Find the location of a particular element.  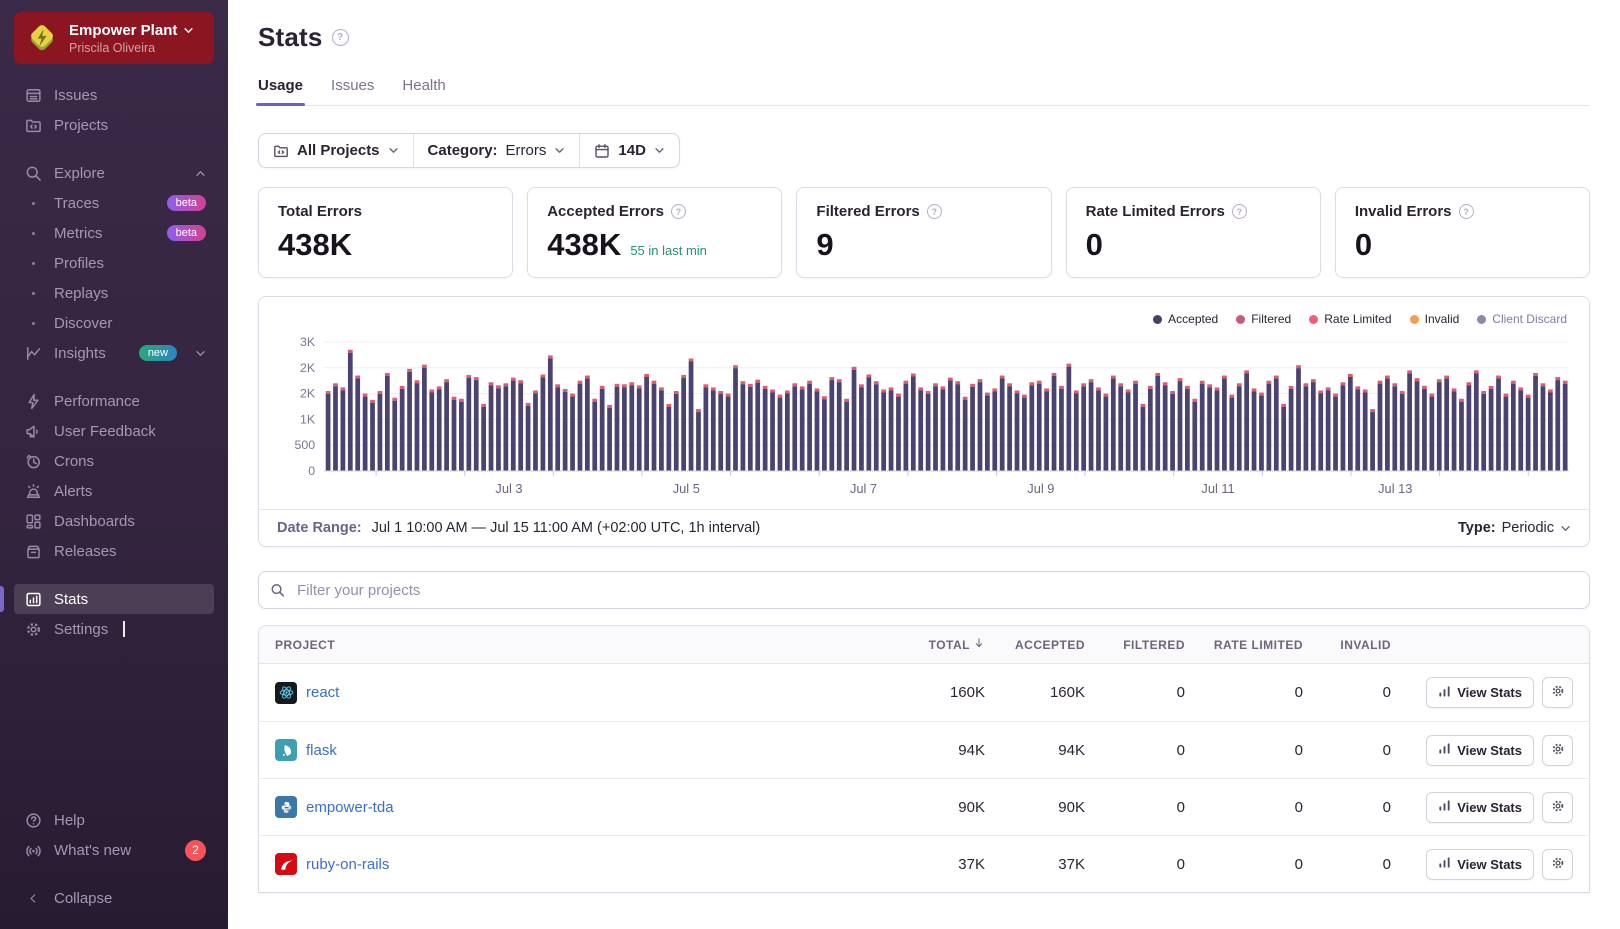

tab-issues: Issues is located at coordinates (352, 91).